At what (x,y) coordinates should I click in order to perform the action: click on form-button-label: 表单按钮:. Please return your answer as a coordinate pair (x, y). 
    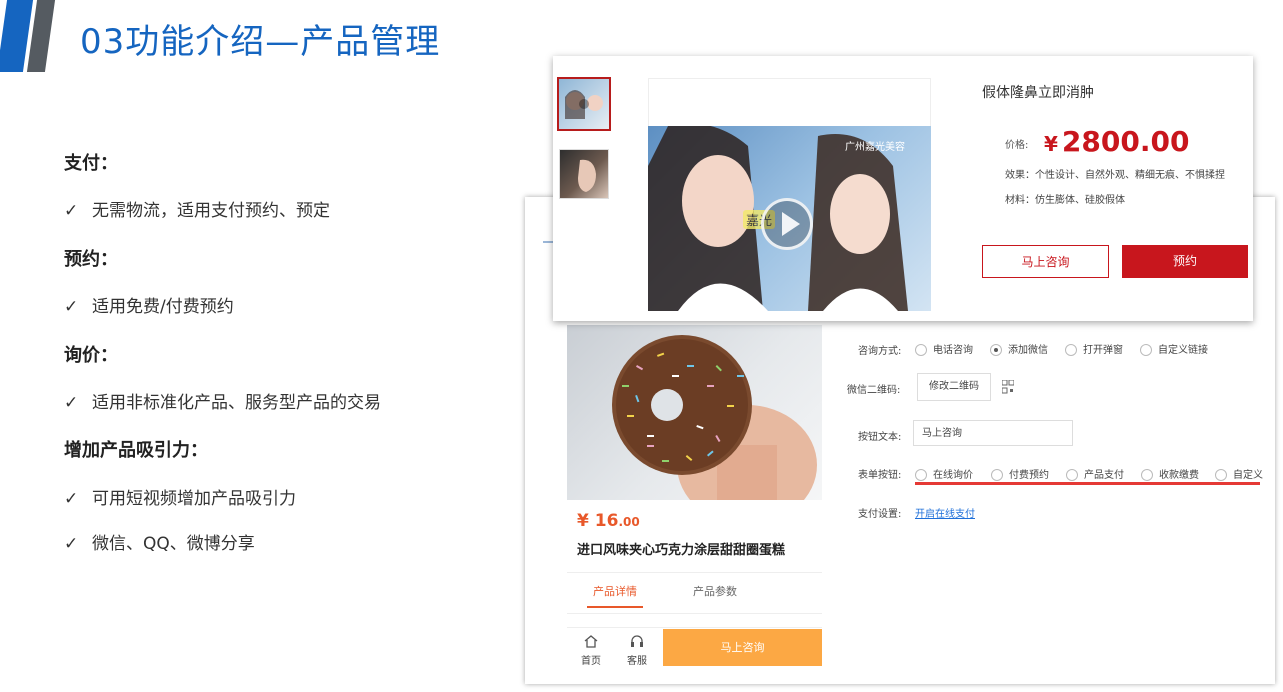
    Looking at the image, I should click on (880, 475).